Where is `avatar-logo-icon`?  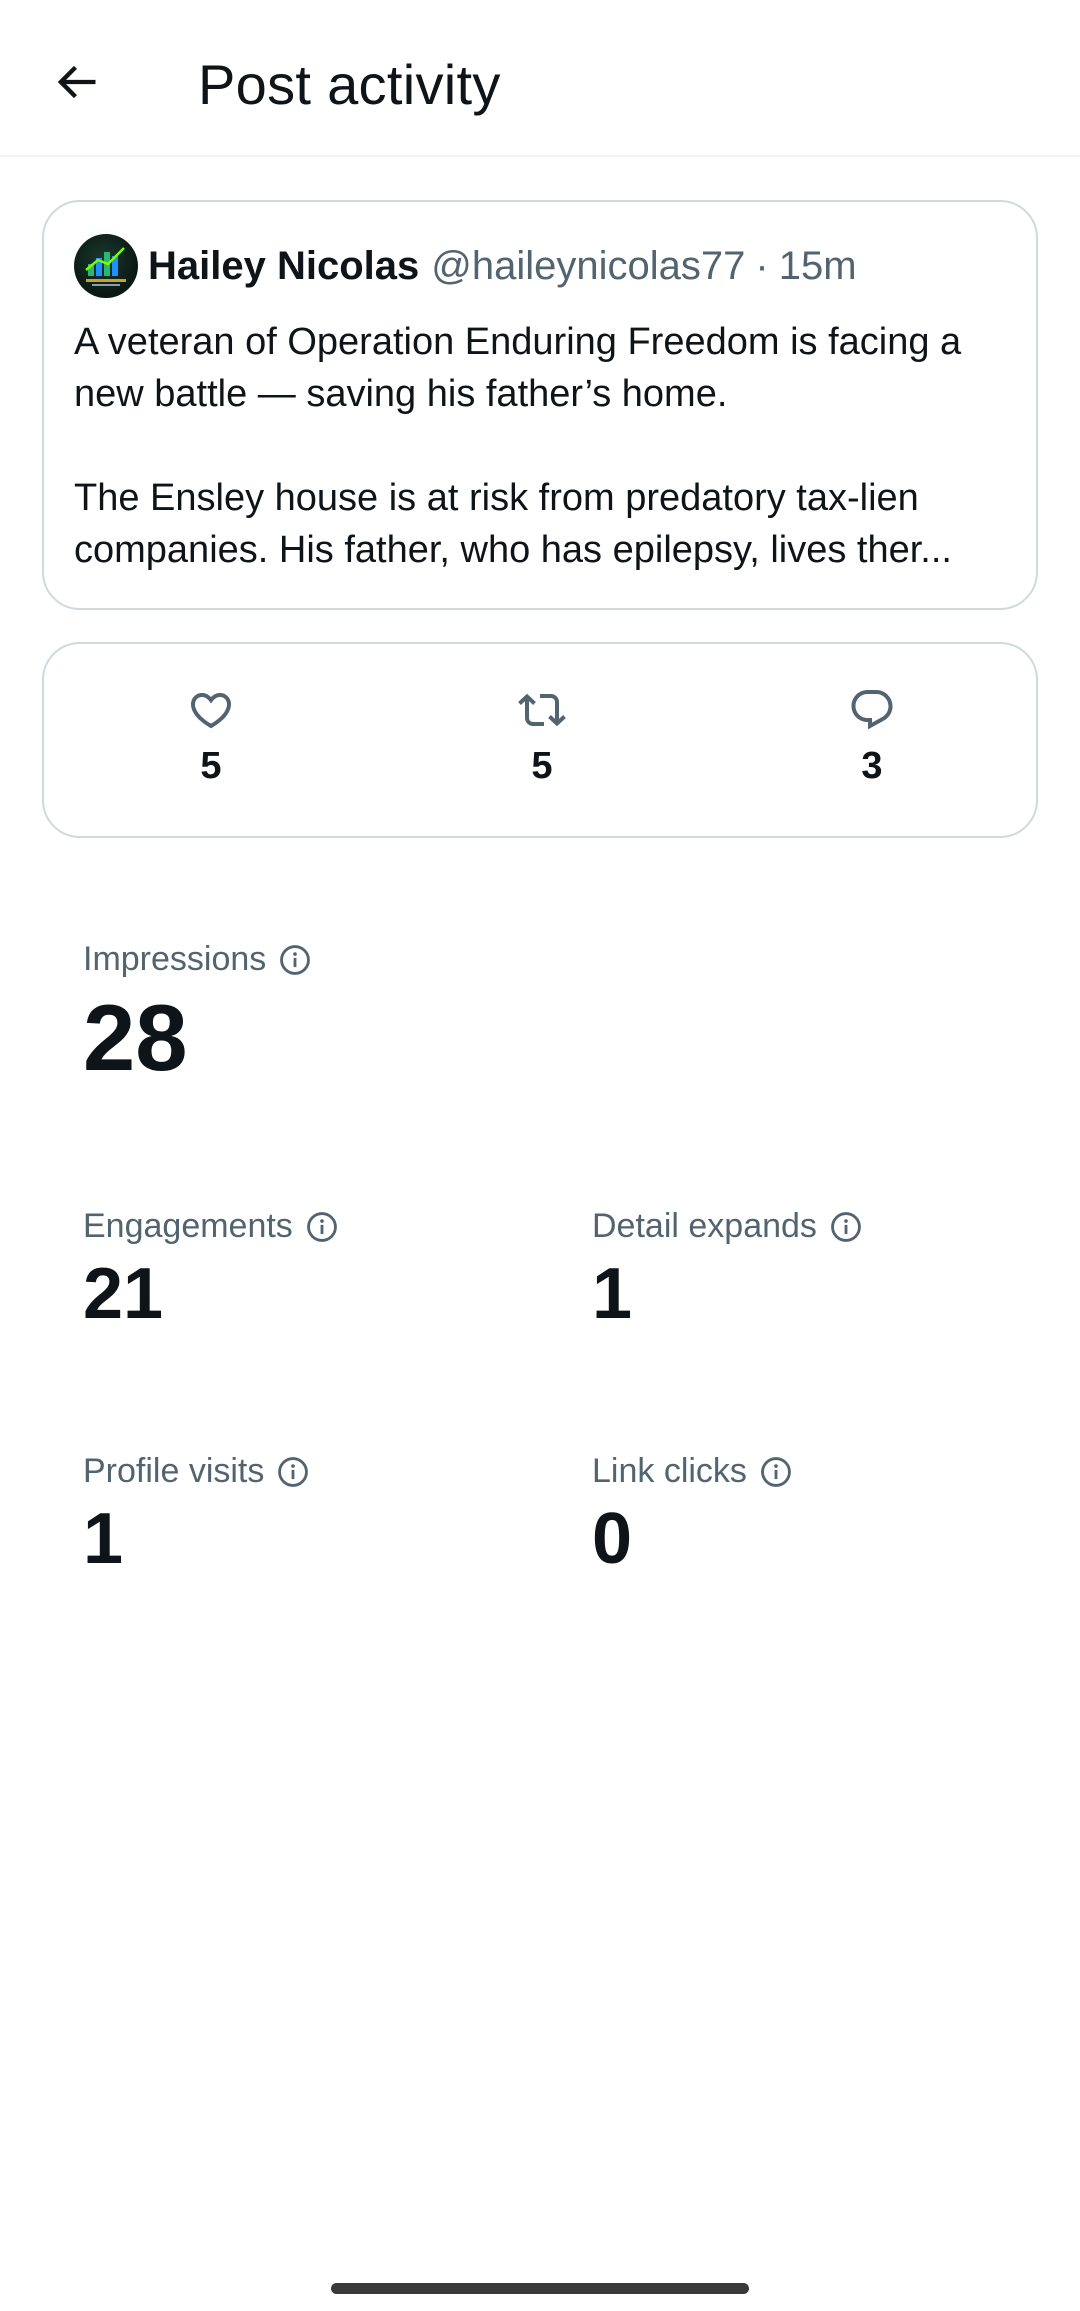 avatar-logo-icon is located at coordinates (105, 266).